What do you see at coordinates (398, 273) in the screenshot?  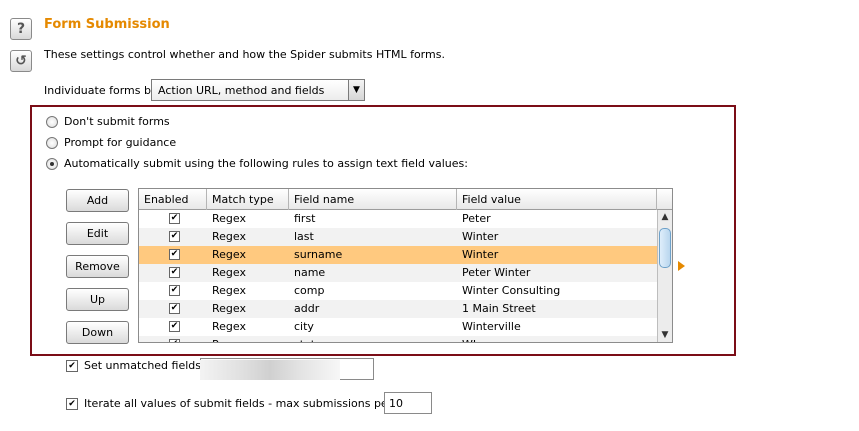 I see `table-row: ✔ Regex name Peter Winter` at bounding box center [398, 273].